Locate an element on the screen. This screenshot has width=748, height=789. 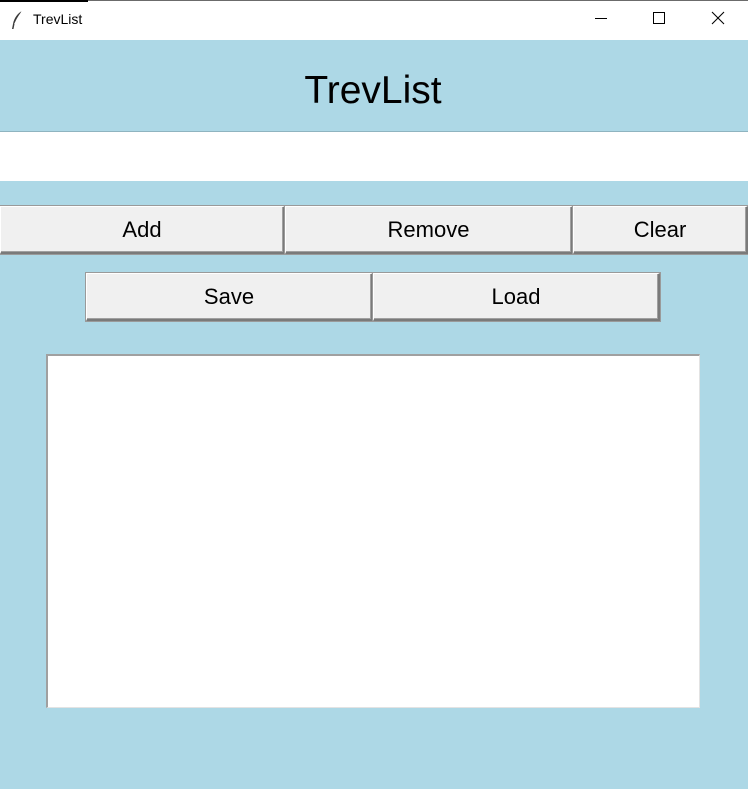
maximize-button is located at coordinates (659, 20).